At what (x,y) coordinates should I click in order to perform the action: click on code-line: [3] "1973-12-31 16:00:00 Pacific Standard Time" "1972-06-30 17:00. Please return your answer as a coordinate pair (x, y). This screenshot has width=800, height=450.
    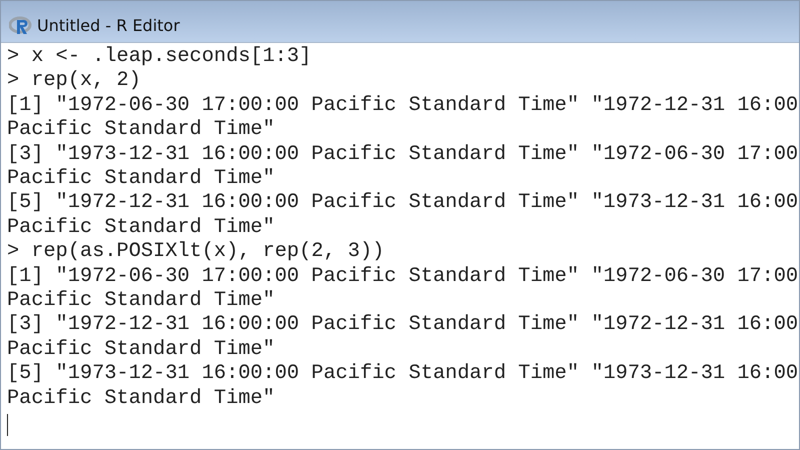
    Looking at the image, I should click on (402, 155).